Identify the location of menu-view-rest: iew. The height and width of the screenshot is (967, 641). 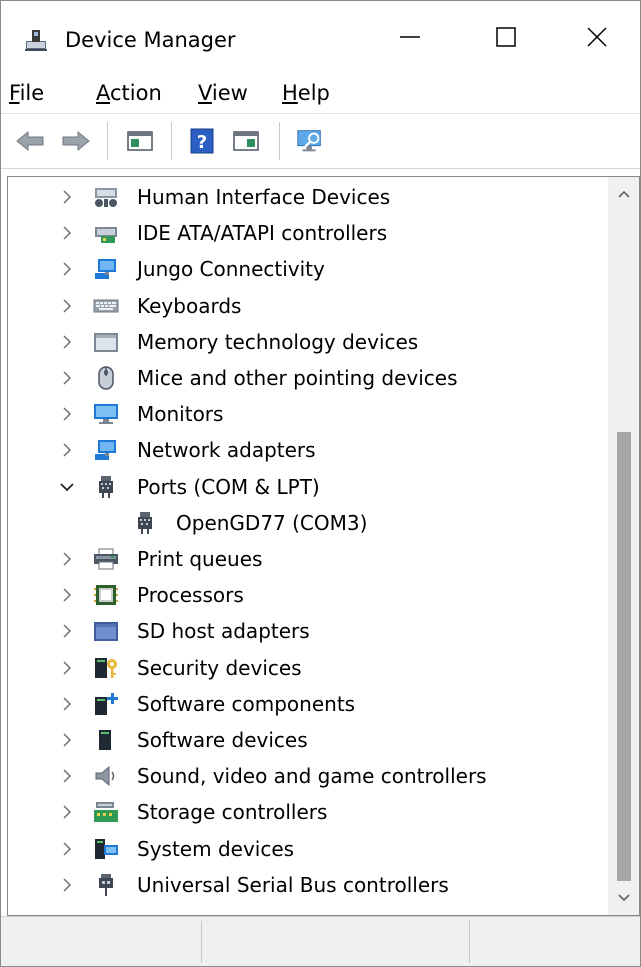
(229, 93).